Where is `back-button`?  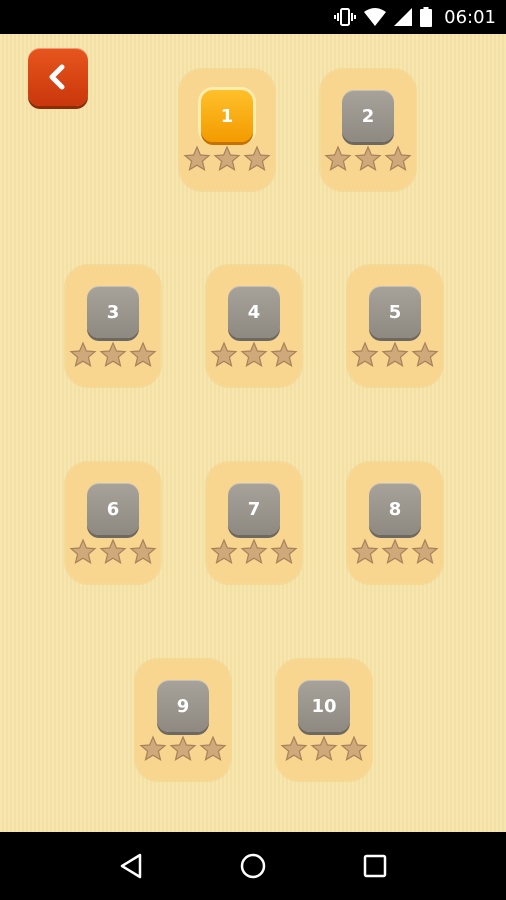
back-button is located at coordinates (58, 77).